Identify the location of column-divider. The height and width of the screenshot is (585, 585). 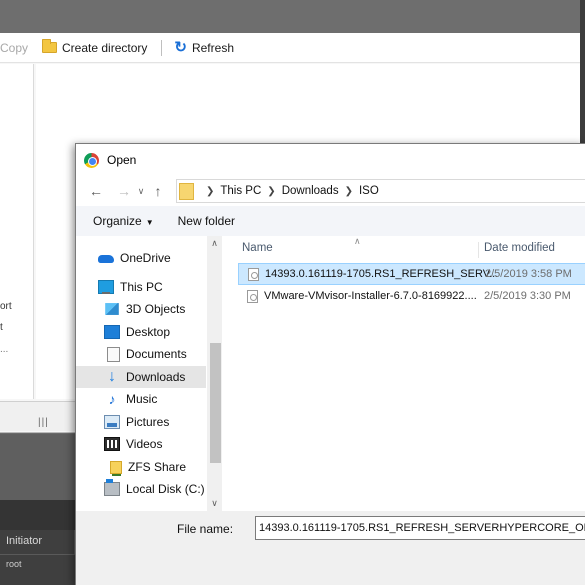
(478, 250).